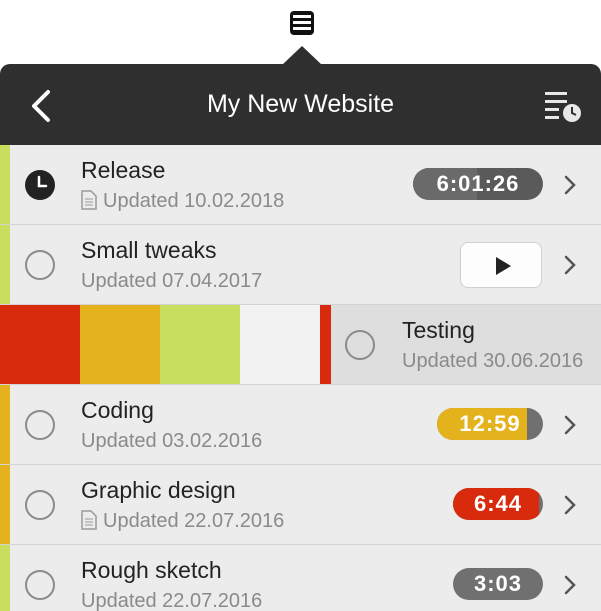 The width and height of the screenshot is (601, 611). I want to click on project-row-small-tweaks: Small tweaks Updated 07.04.2017, so click(300, 265).